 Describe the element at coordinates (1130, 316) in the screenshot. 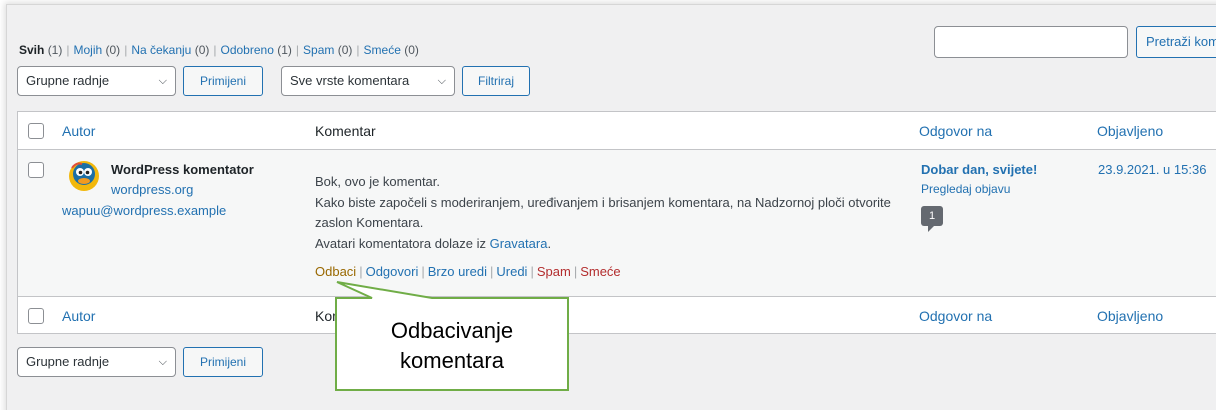

I see `column-date-sort-footer: Objavljeno` at that location.